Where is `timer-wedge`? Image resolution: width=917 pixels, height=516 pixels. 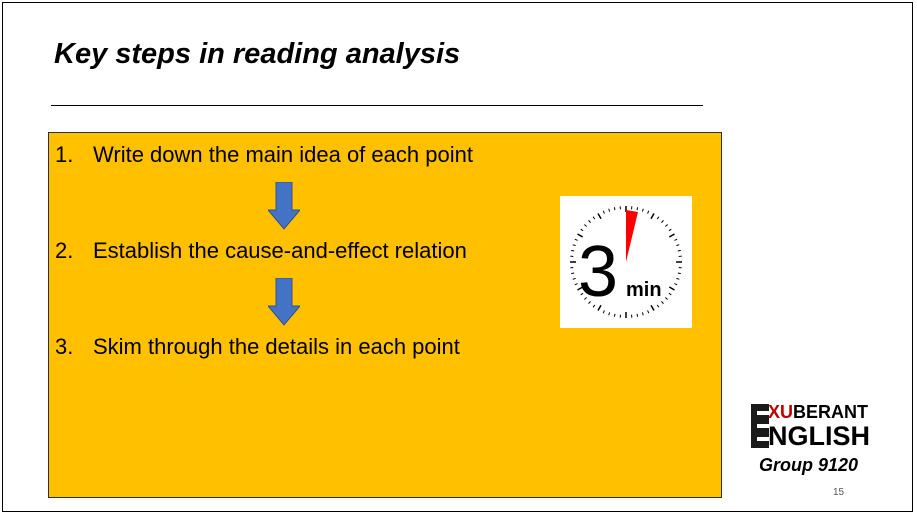
timer-wedge is located at coordinates (632, 236).